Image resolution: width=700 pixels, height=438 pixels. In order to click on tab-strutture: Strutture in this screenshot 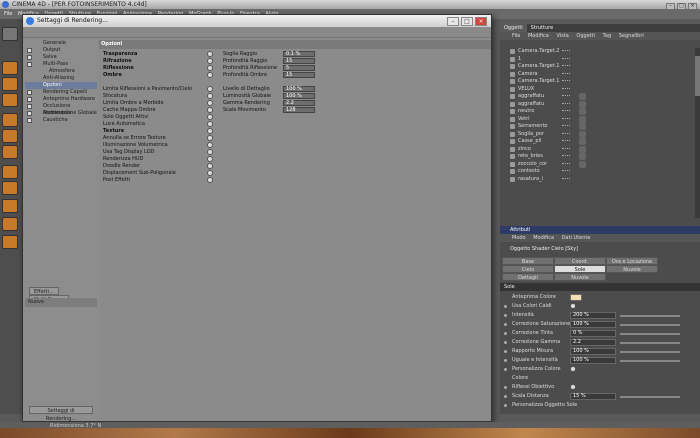, I will do `click(542, 28)`.